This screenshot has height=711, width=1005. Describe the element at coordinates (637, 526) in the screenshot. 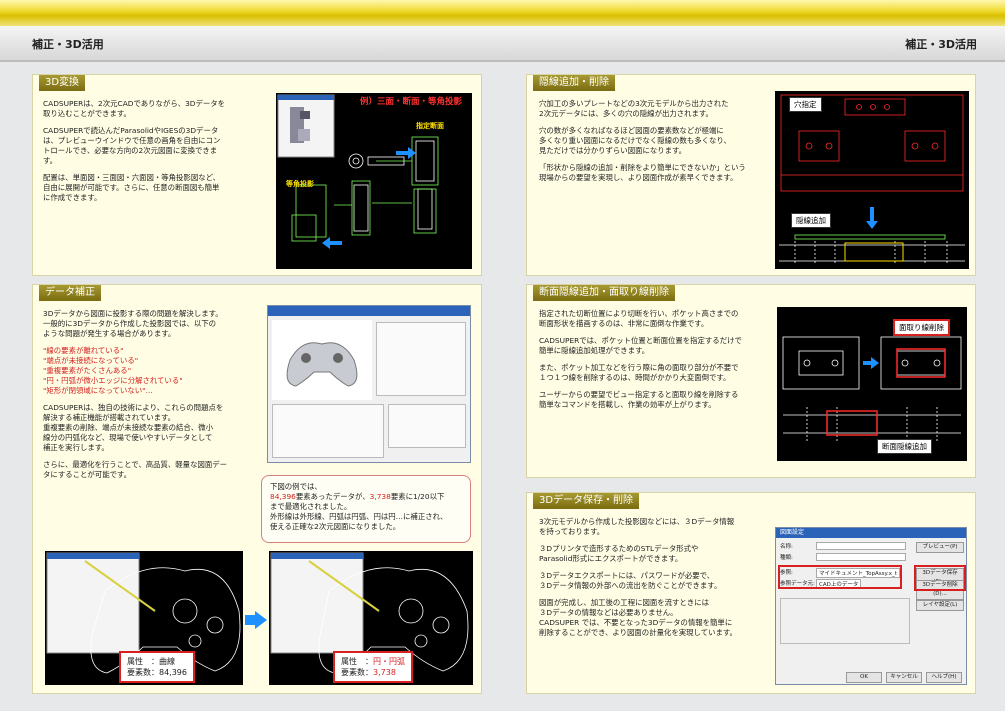

I see `paragraph: 3次元モデルから作成した投影図などには、３Dデータ情報 を持っております。` at that location.